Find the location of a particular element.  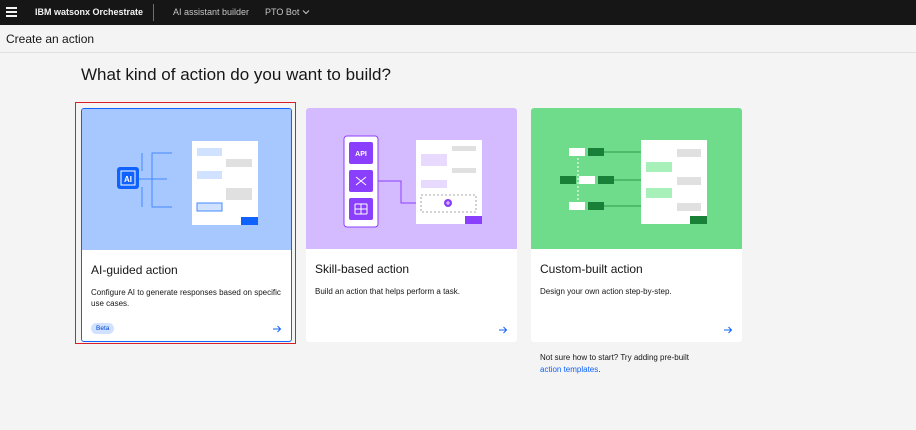

card-title: Custom-built action is located at coordinates (591, 269).